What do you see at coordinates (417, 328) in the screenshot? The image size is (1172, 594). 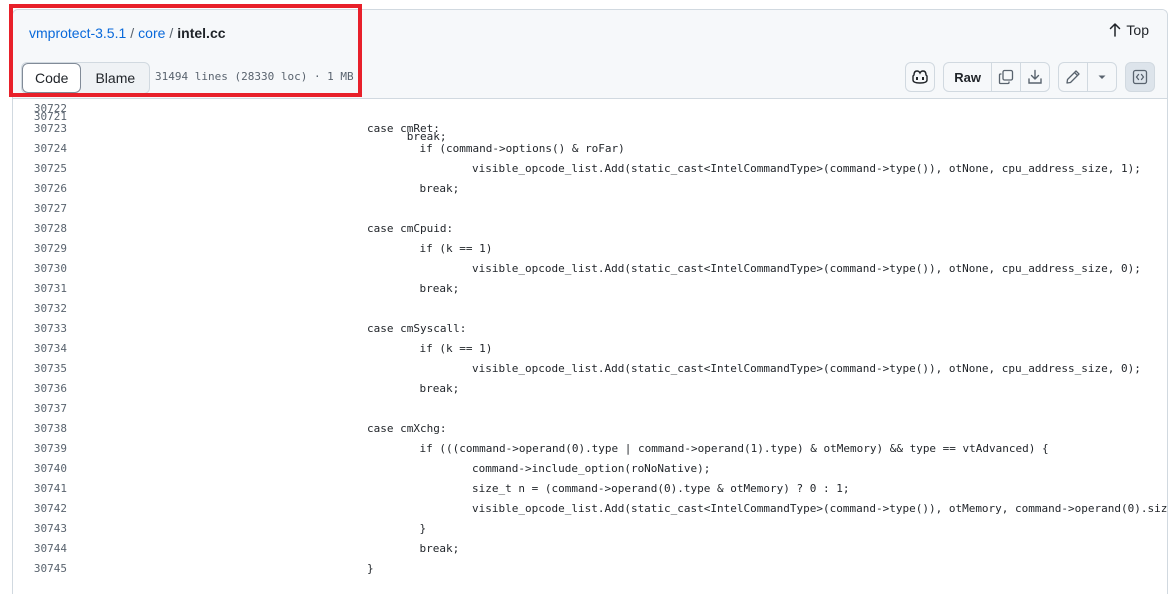 I see `code-text: case cmSyscall:` at bounding box center [417, 328].